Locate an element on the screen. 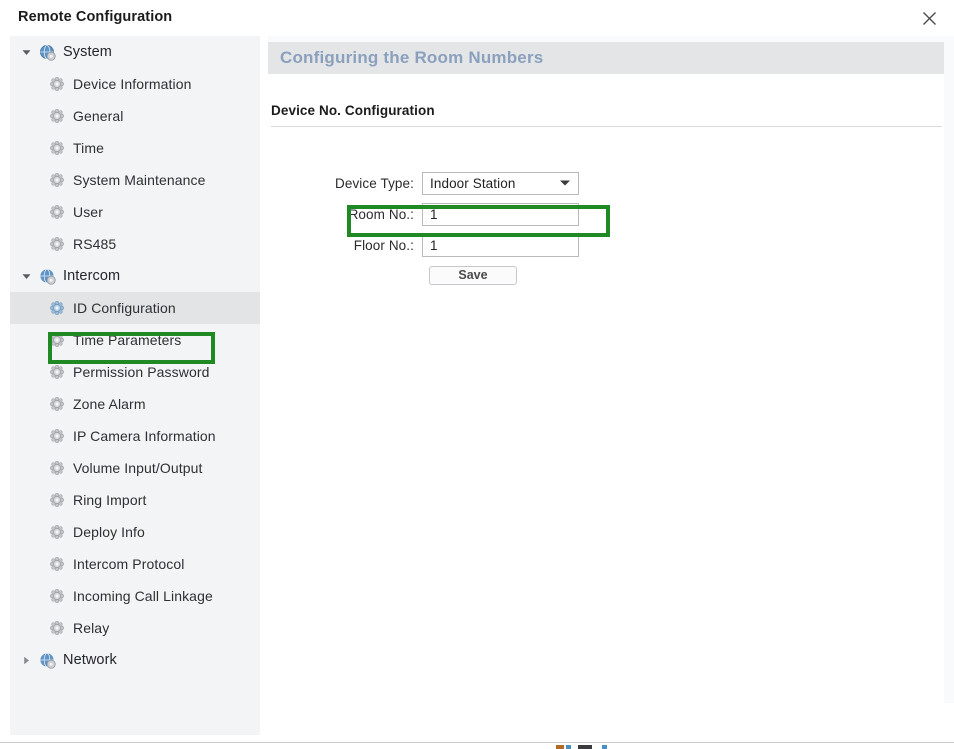 The height and width of the screenshot is (749, 954). section-divider is located at coordinates (606, 126).